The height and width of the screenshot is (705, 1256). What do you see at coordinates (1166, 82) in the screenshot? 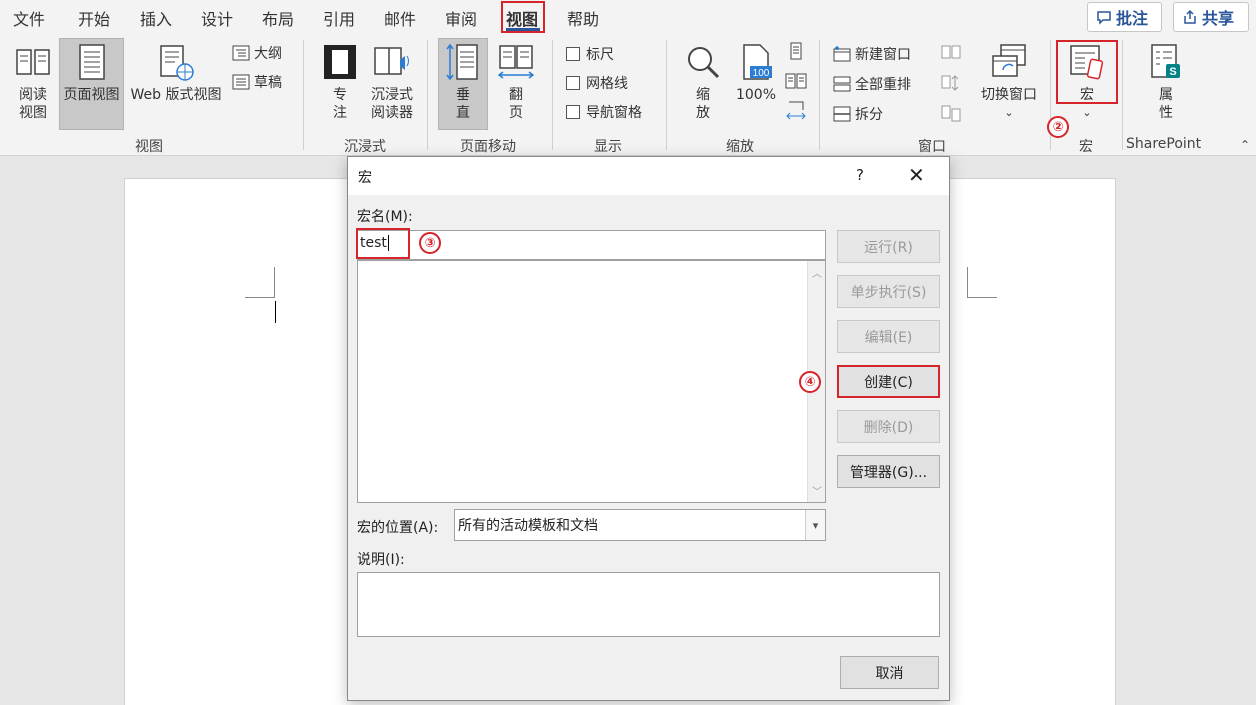
I see `properties-button: S 属 性` at bounding box center [1166, 82].